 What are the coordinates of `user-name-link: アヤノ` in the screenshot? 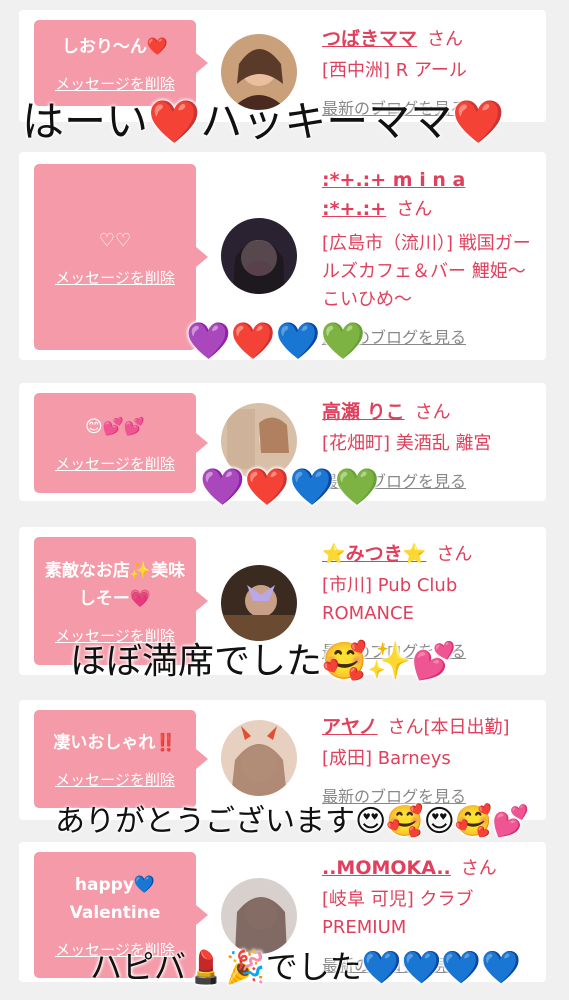 It's located at (349, 727).